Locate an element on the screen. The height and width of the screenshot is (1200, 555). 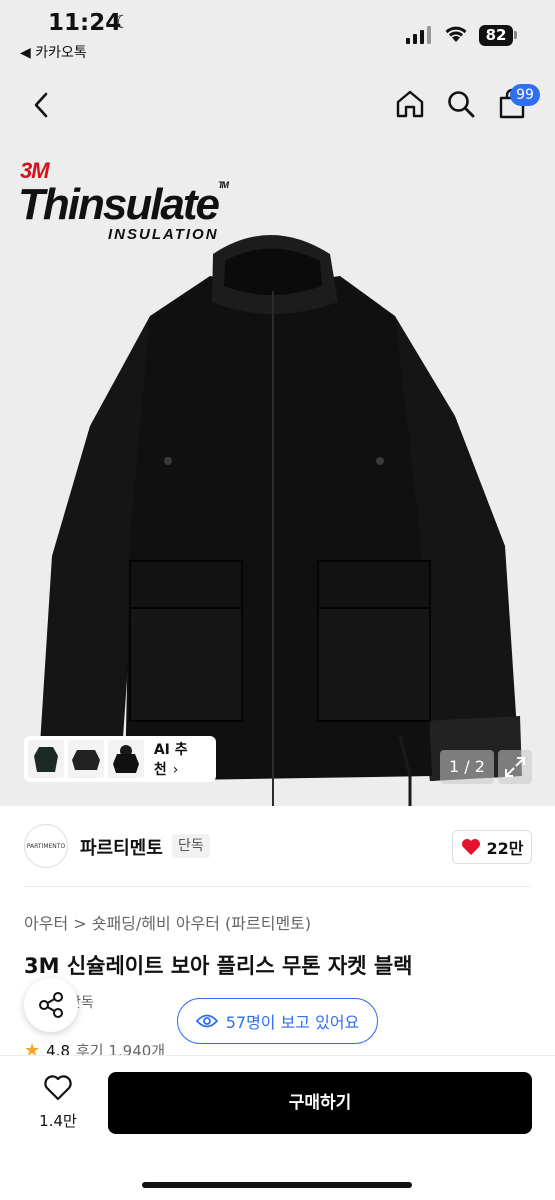
battery-indicator: 82 is located at coordinates (496, 35).